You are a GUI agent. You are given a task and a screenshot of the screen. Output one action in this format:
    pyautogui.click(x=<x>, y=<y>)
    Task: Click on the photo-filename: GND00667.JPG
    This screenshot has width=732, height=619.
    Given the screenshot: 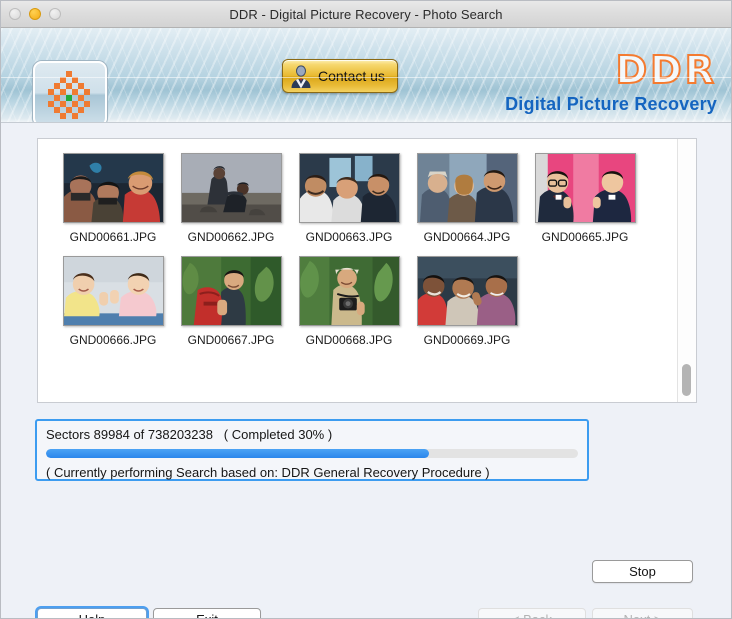 What is the action you would take?
    pyautogui.click(x=231, y=340)
    